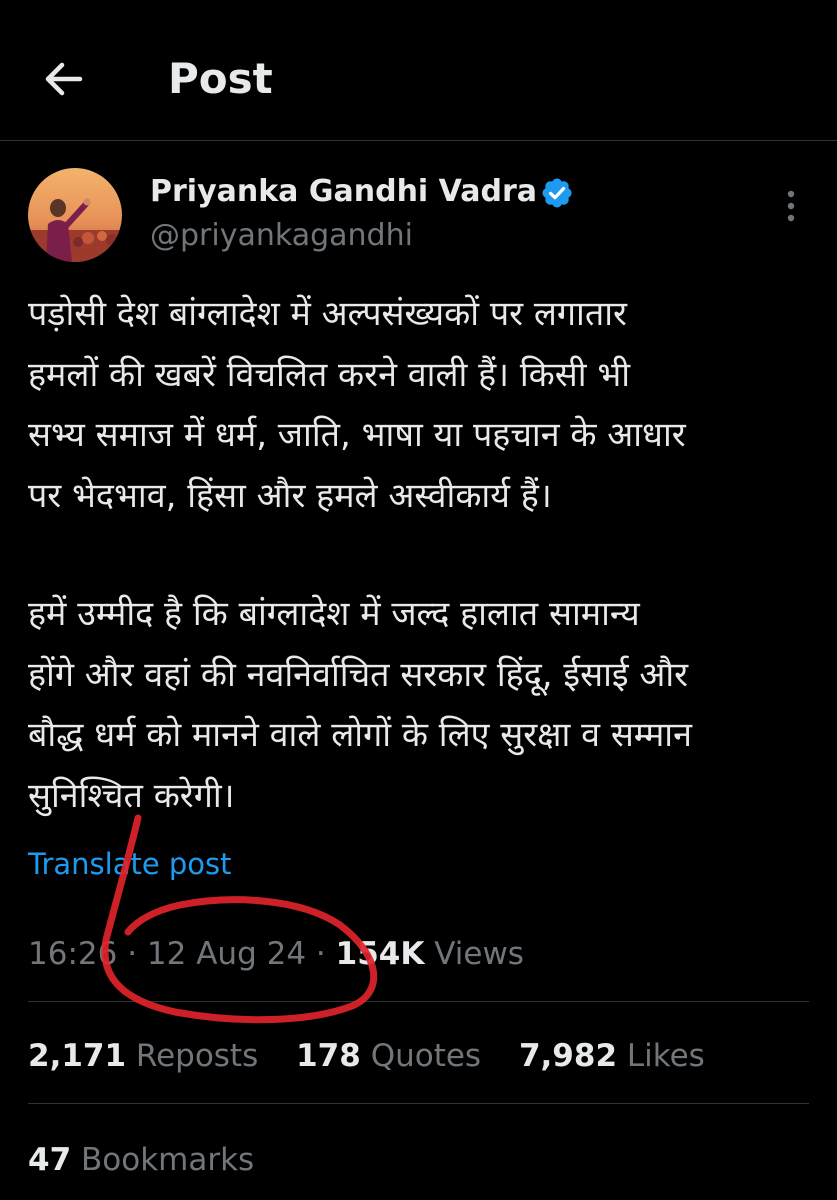  I want to click on engagement-stats: 2,171 Reposts 178 Quotes 7,982 Likes, so click(380, 1056).